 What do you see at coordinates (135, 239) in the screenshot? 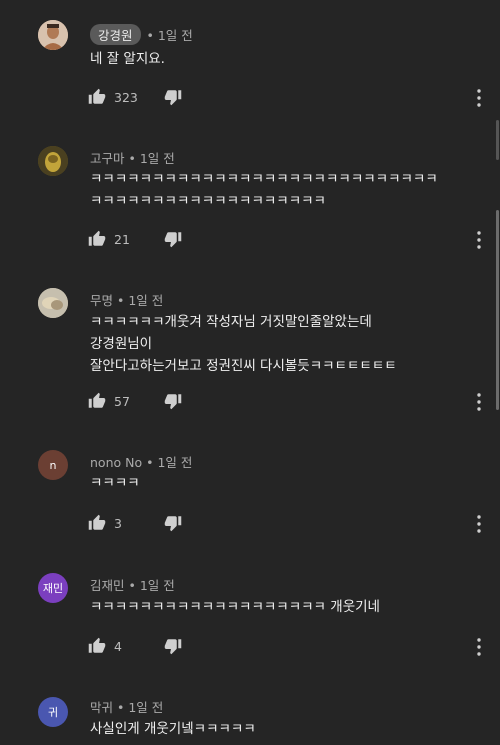
I see `comment-actions: 21` at bounding box center [135, 239].